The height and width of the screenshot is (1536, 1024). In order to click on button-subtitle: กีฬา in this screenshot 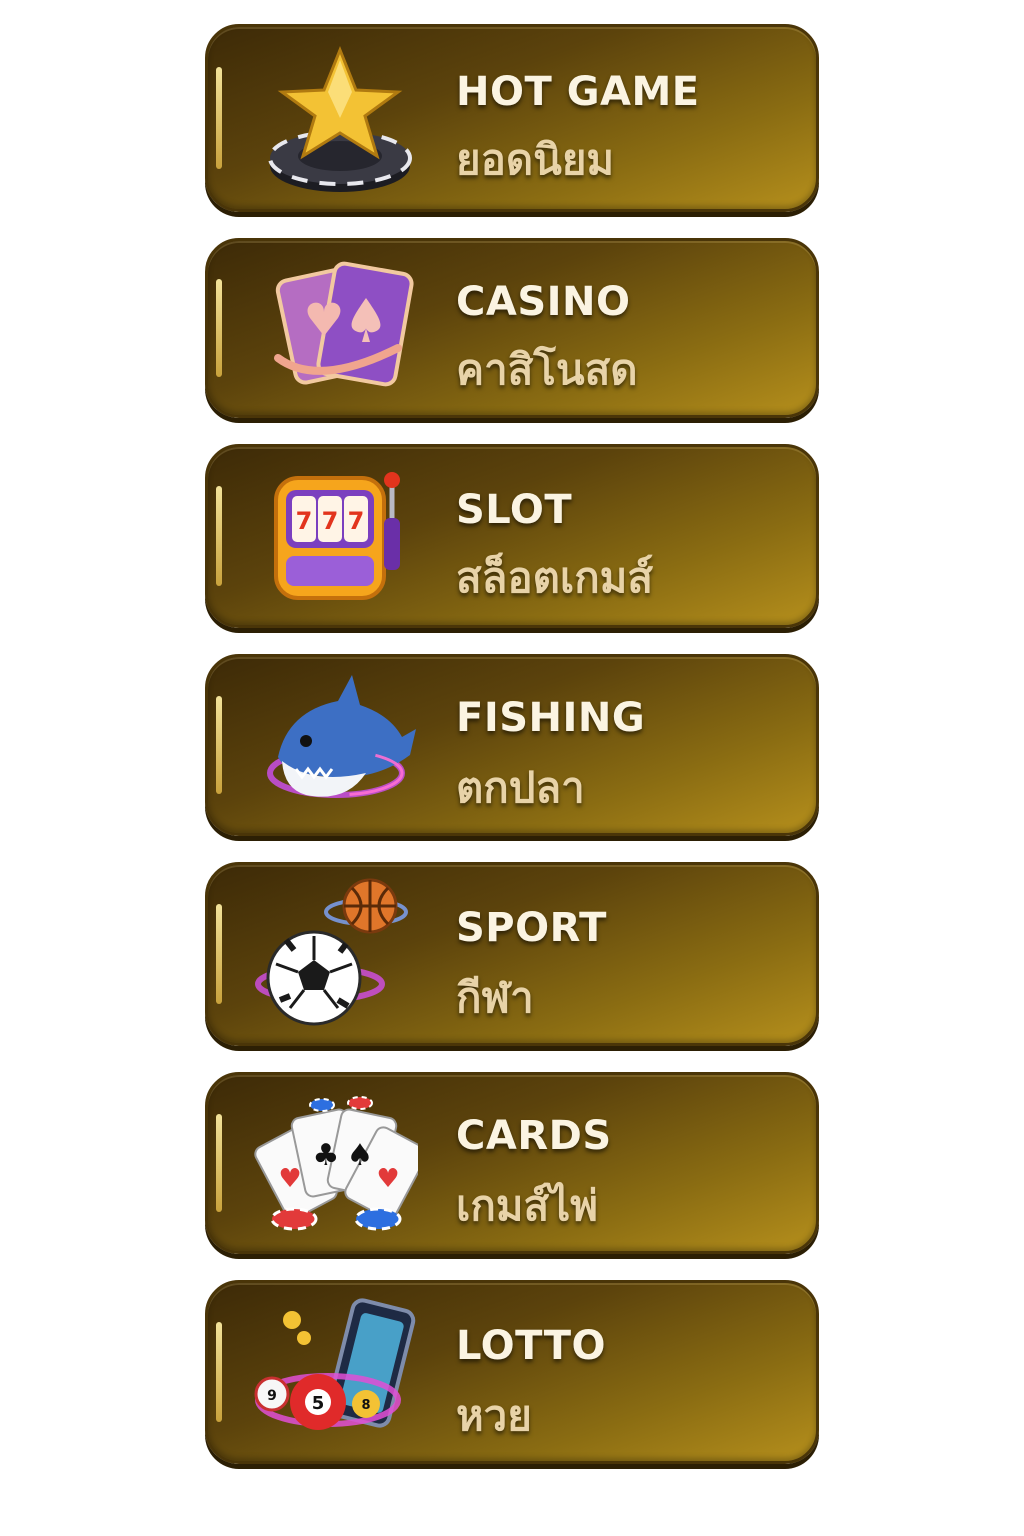, I will do `click(495, 997)`.